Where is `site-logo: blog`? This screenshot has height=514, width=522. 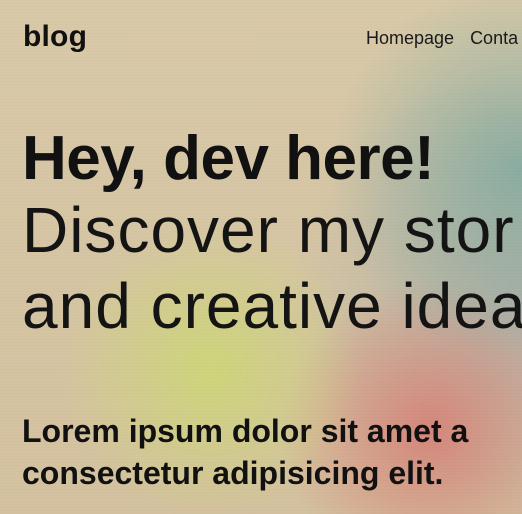
site-logo: blog is located at coordinates (55, 37).